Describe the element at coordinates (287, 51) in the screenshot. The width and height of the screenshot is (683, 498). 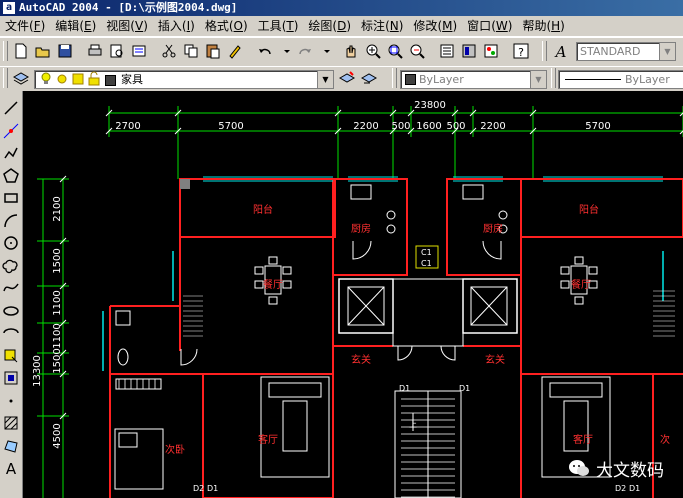
I see `undo-dropdown-icon` at that location.